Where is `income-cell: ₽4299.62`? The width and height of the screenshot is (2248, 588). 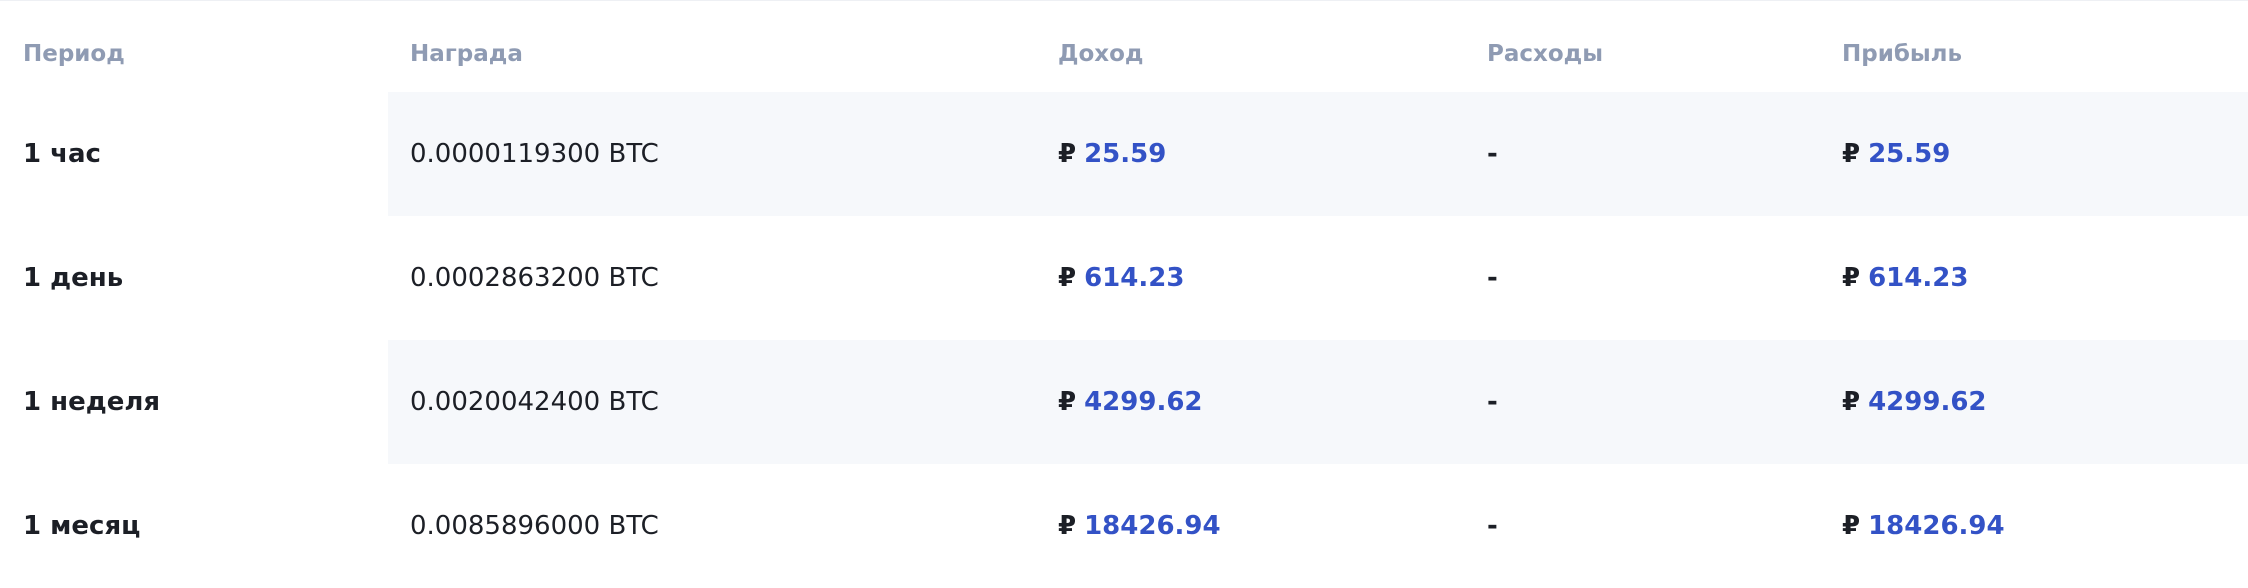 income-cell: ₽4299.62 is located at coordinates (1130, 402).